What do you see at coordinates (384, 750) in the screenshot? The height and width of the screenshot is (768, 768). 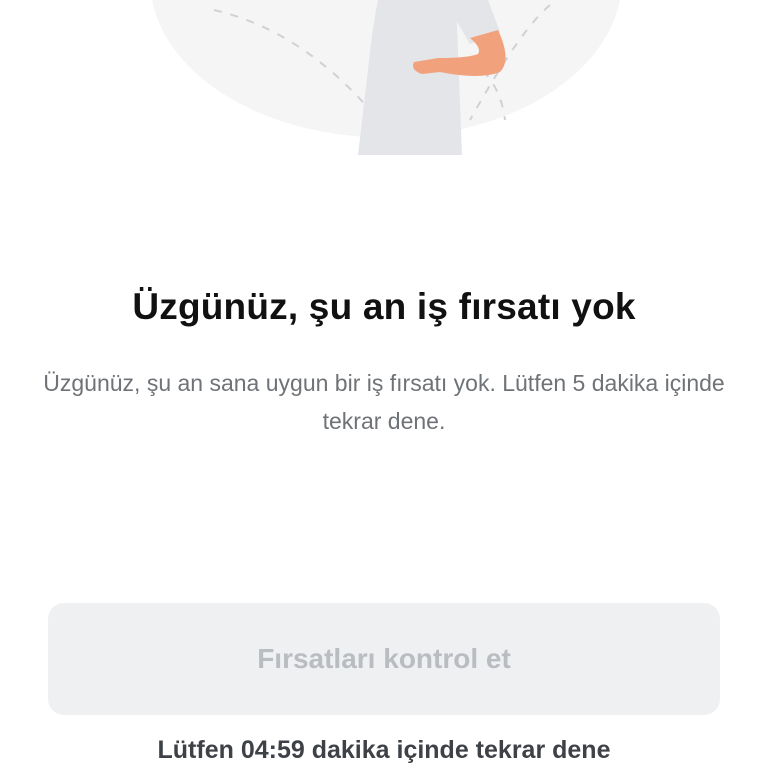 I see `retry-countdown-text: Lütfen 04:59 dakika içinde tekrar dene` at bounding box center [384, 750].